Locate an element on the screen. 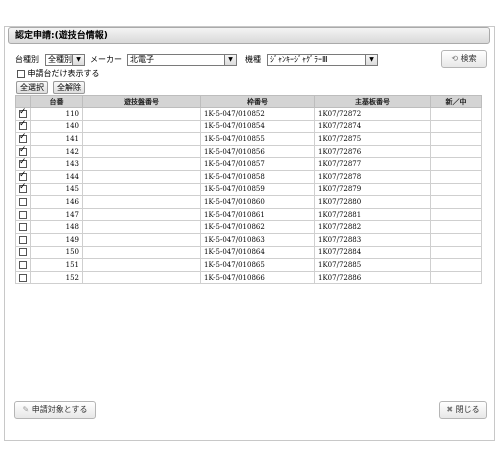  table-row: 151 1K-5-047/010865 1K07/72885 is located at coordinates (248, 265).